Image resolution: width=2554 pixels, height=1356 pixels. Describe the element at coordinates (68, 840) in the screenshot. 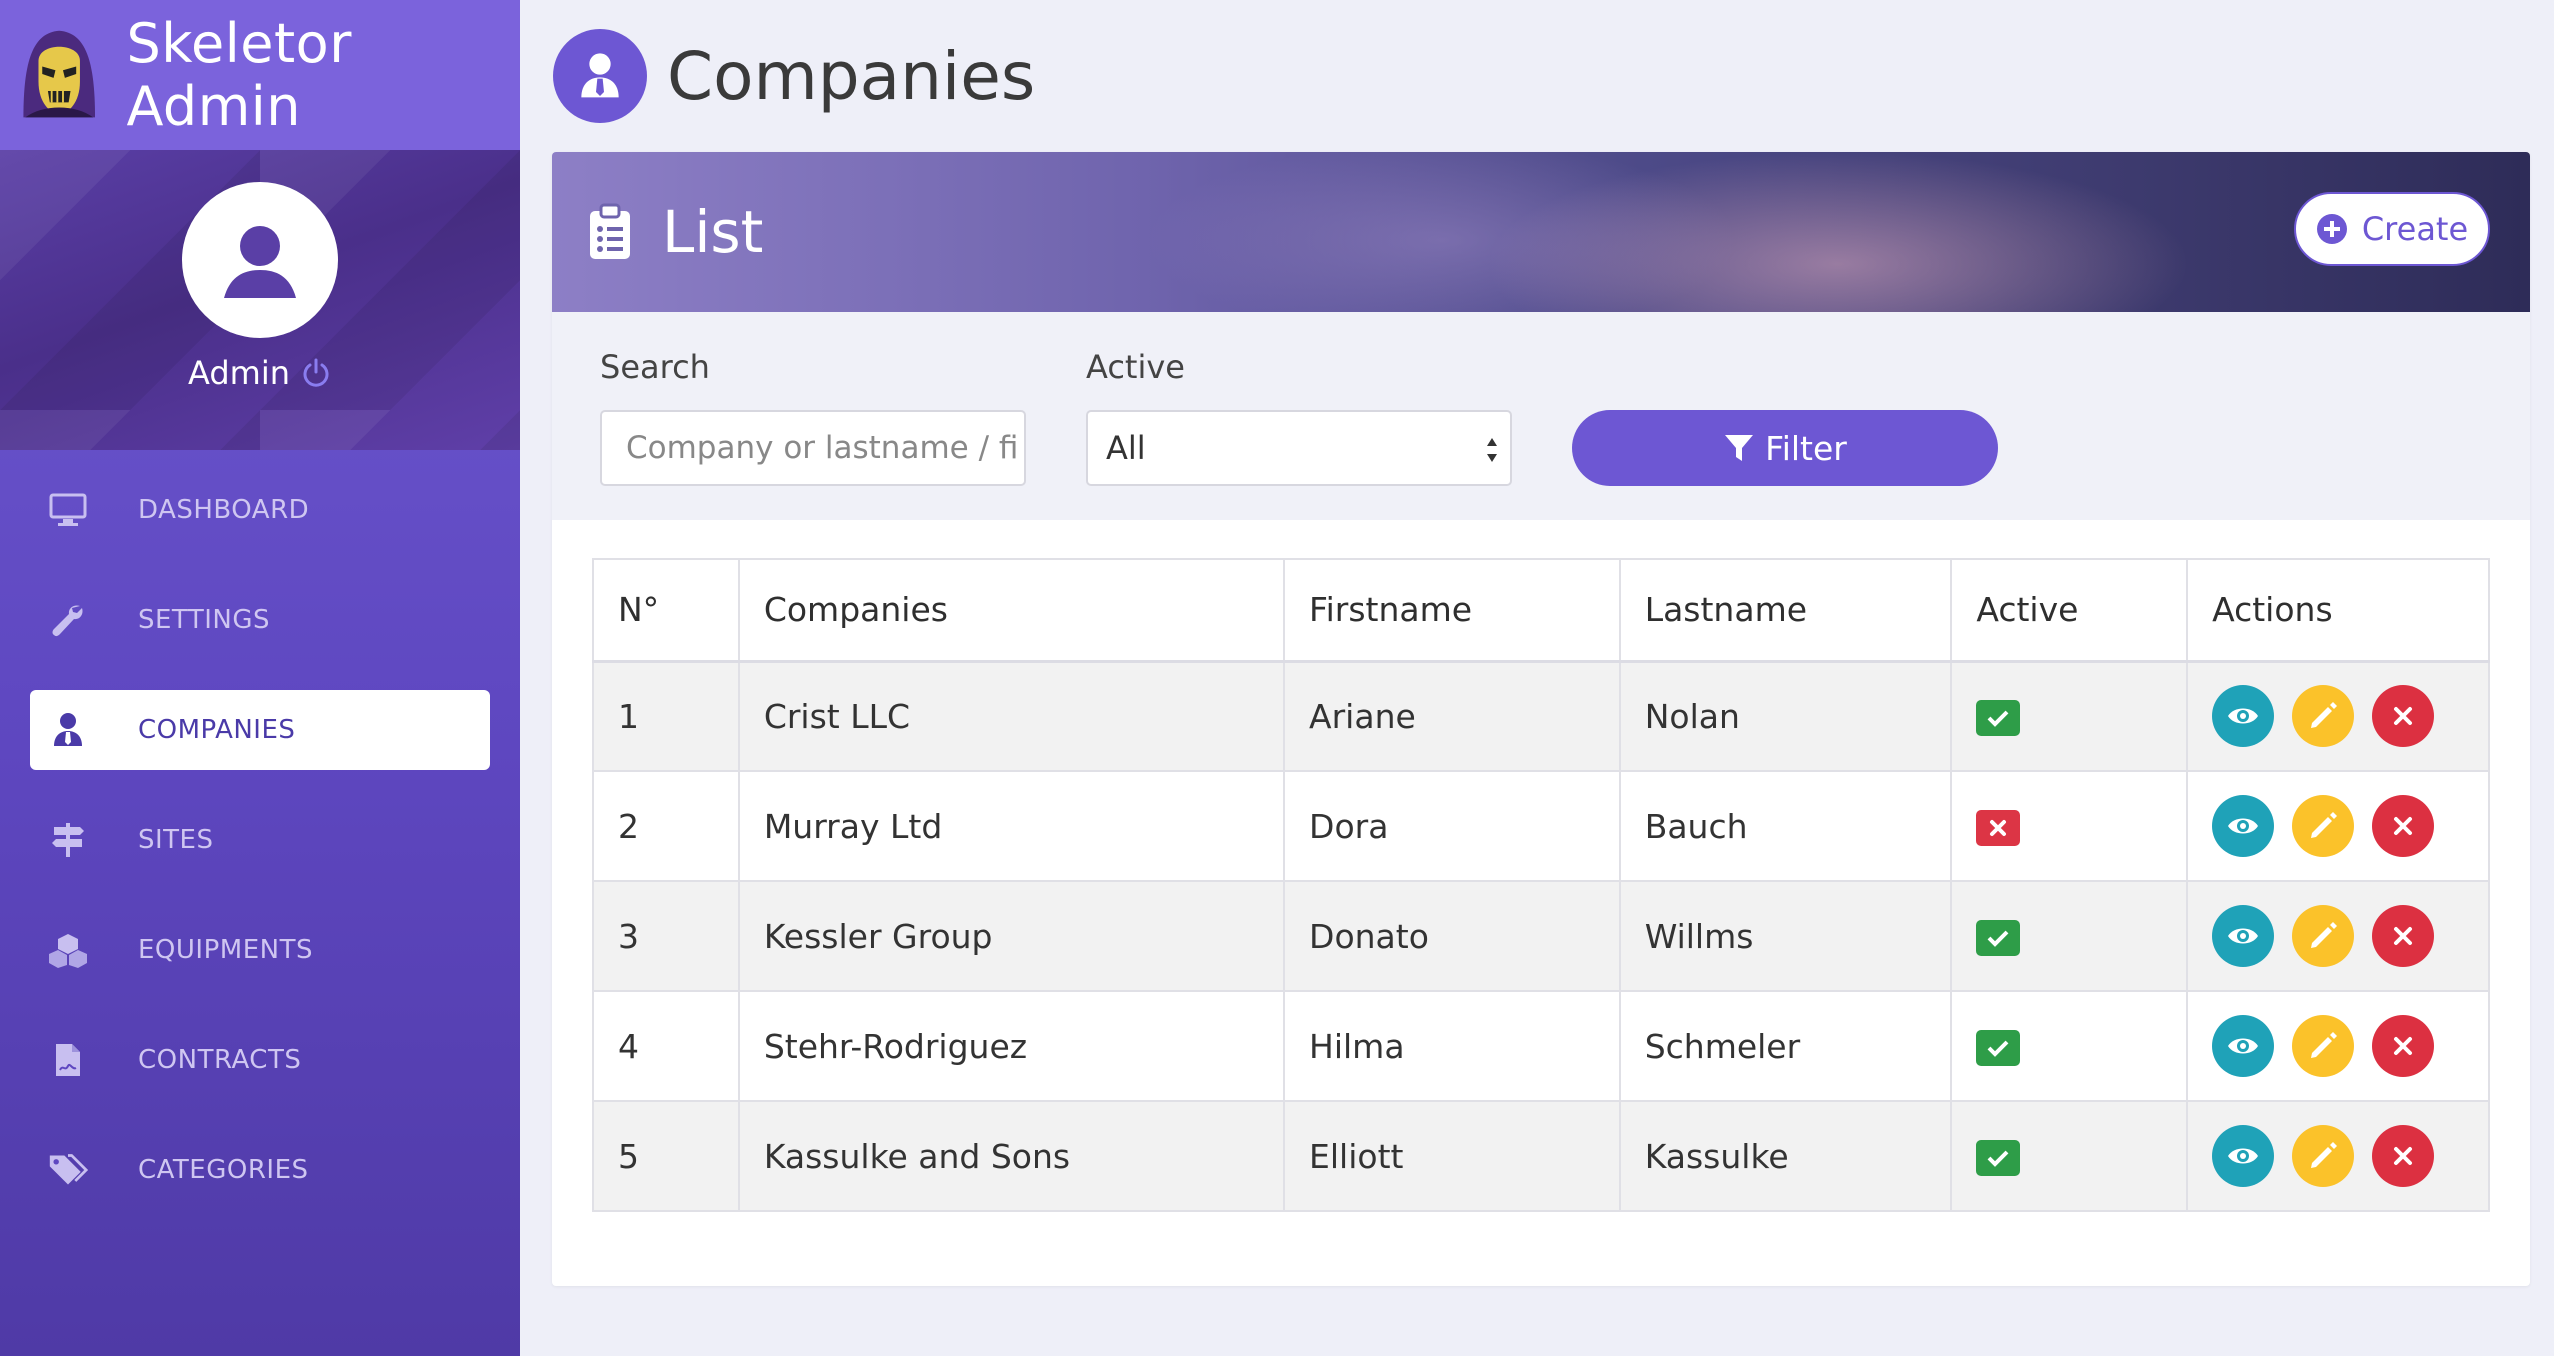

I see `signpost-icon` at that location.